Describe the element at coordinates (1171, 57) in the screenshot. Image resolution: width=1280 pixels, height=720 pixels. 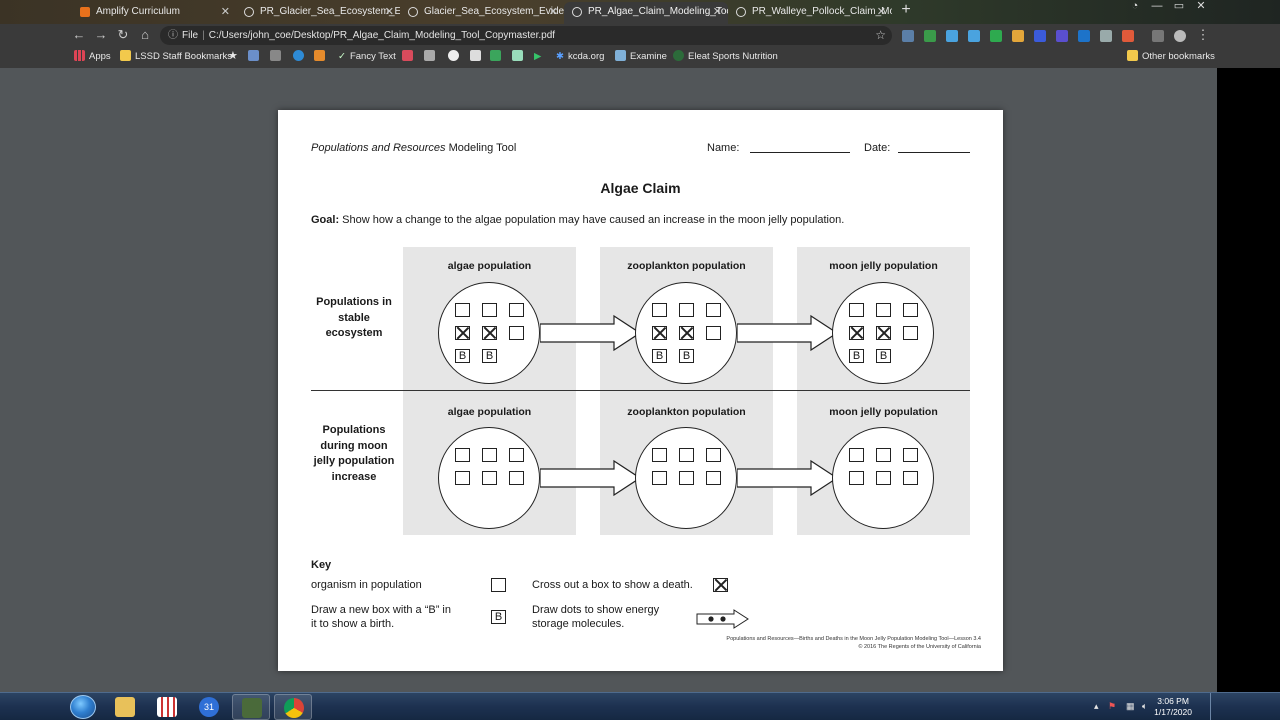
I see `other-bookmarks: Other bookmarks` at that location.